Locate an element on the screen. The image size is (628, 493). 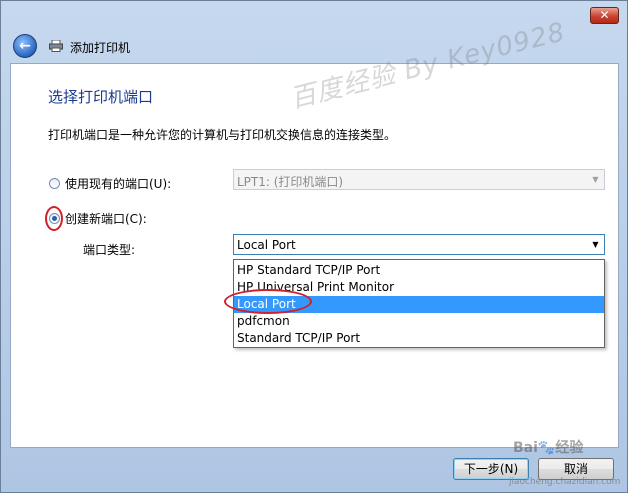
navigation-bar: ← 添加打印机 is located at coordinates (314, 47).